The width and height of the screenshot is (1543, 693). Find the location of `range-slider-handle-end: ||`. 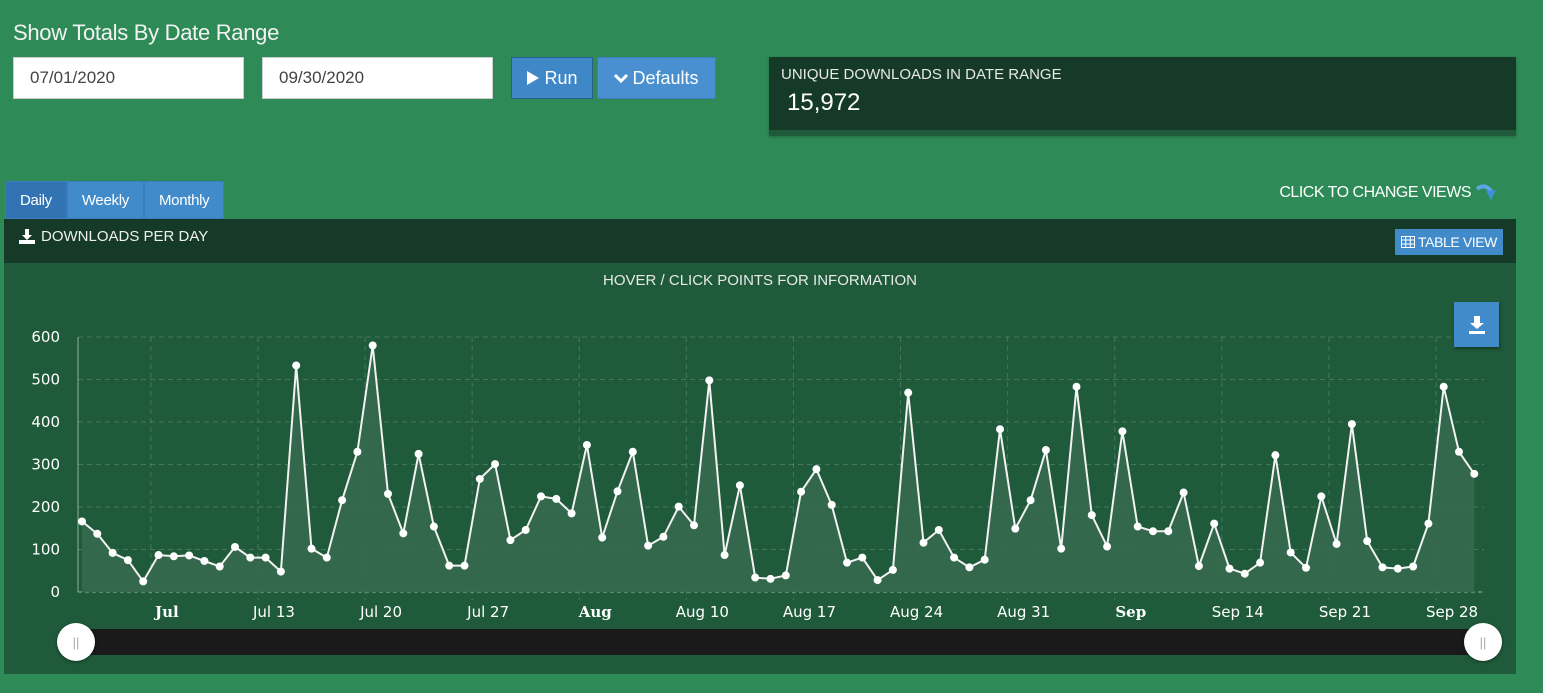

range-slider-handle-end: || is located at coordinates (1483, 642).